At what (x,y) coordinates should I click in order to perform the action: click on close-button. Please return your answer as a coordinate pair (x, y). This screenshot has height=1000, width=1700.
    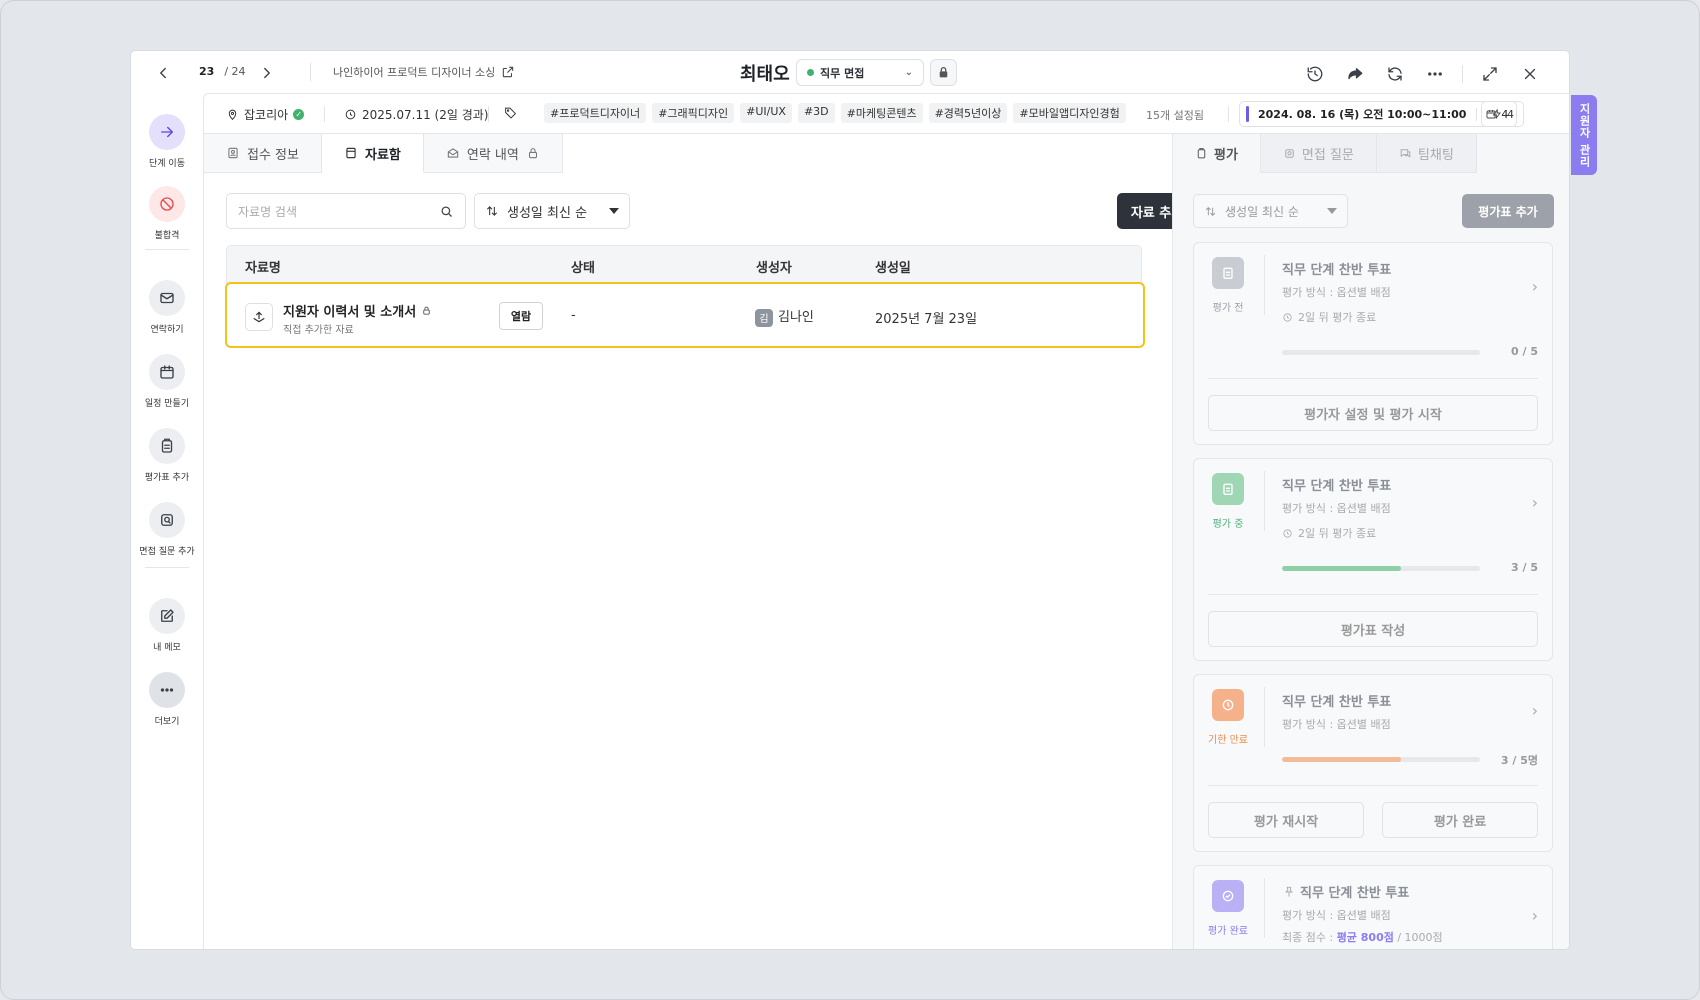
    Looking at the image, I should click on (1530, 74).